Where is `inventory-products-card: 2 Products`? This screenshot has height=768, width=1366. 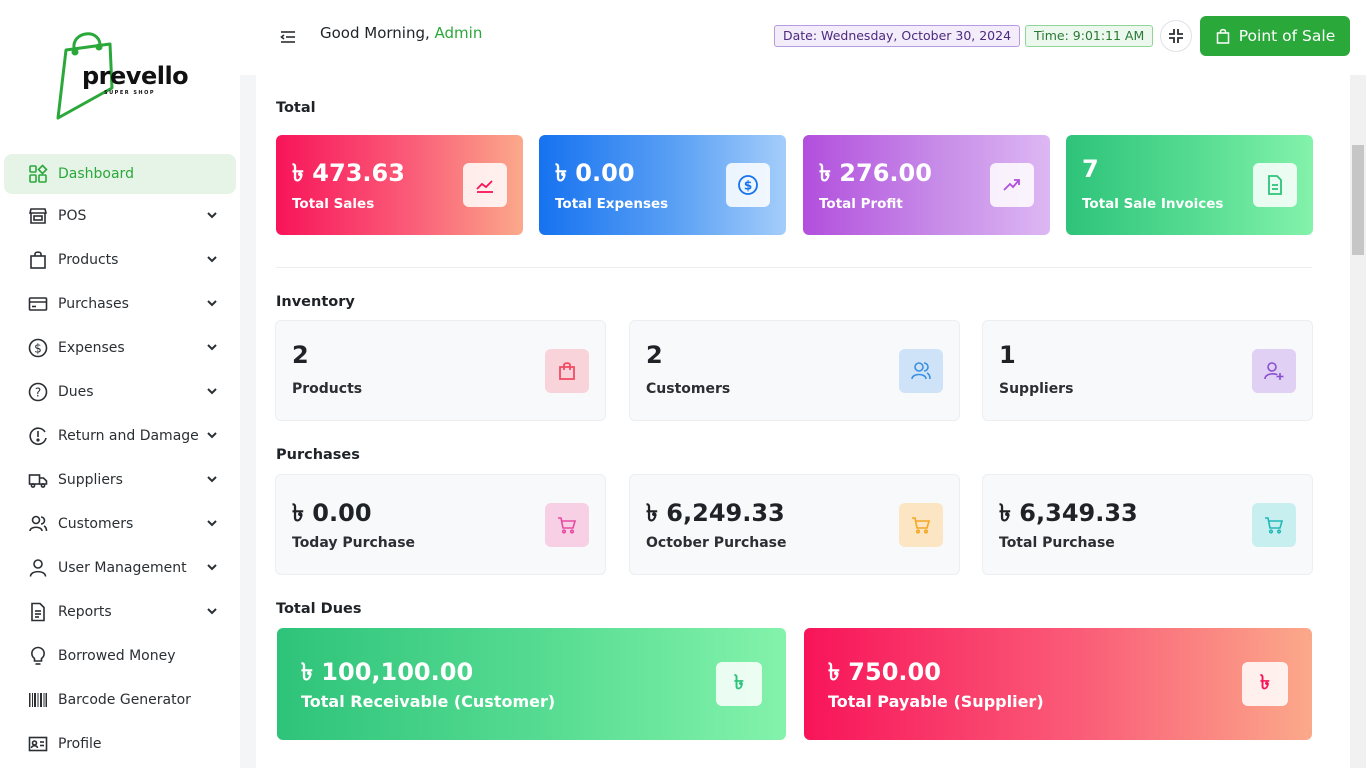
inventory-products-card: 2 Products is located at coordinates (440, 370).